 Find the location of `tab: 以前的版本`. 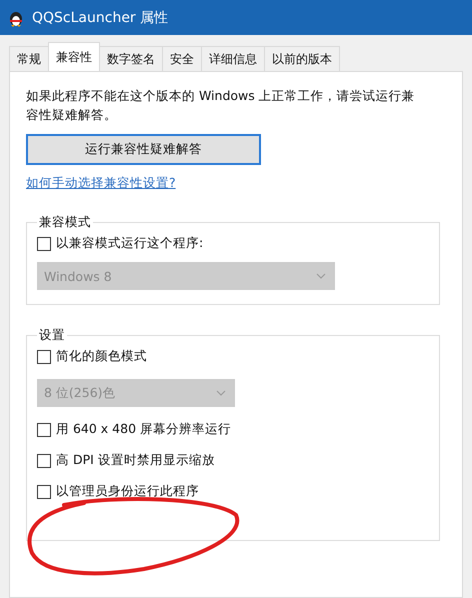

tab: 以前的版本 is located at coordinates (302, 58).